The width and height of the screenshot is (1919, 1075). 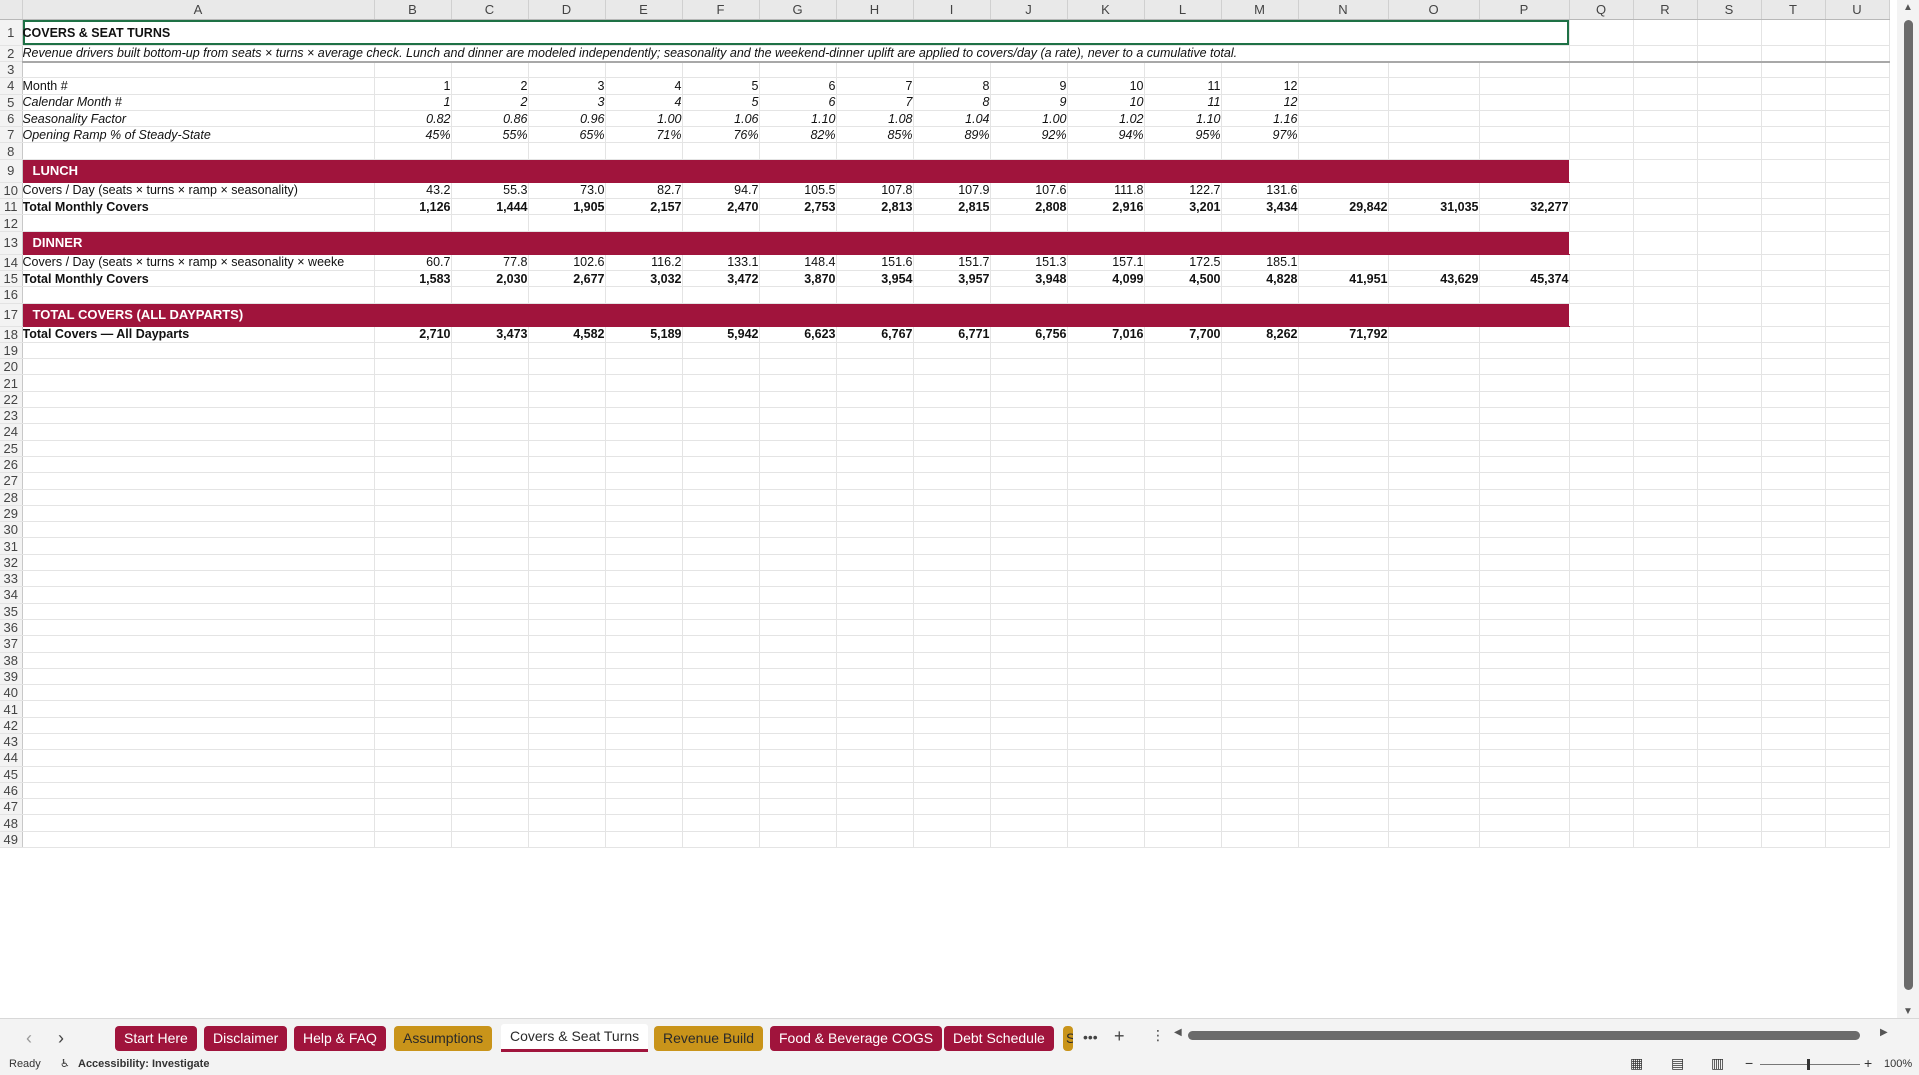 I want to click on sheet-title: COVERS & SEAT TURNS, so click(x=796, y=32).